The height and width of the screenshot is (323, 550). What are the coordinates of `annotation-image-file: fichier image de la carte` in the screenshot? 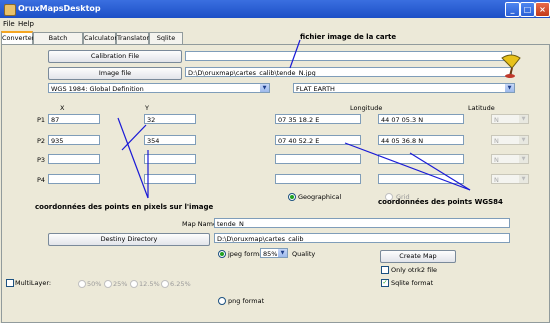 It's located at (348, 37).